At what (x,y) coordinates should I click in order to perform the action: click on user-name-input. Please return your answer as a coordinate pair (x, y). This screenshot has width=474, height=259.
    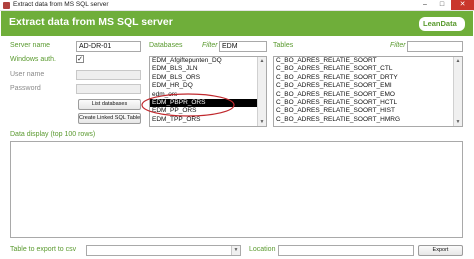
    Looking at the image, I should click on (108, 75).